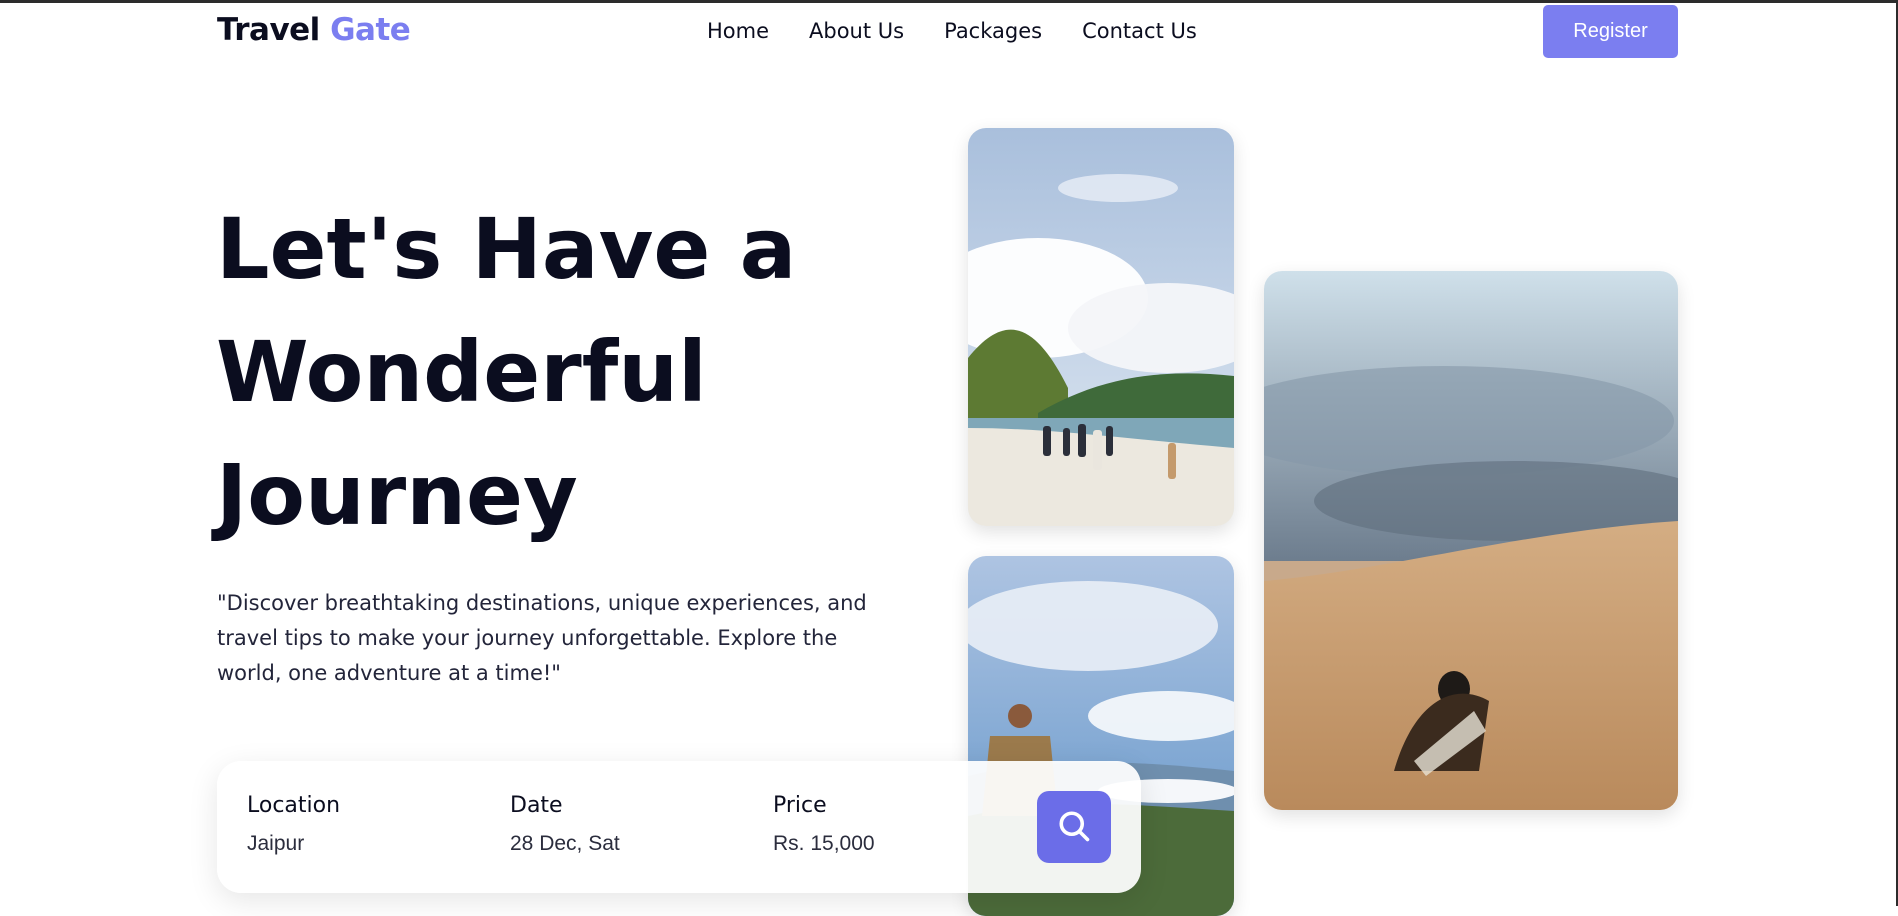 This screenshot has height=916, width=1898. What do you see at coordinates (565, 844) in the screenshot?
I see `date-value: 28 Dec, Sat` at bounding box center [565, 844].